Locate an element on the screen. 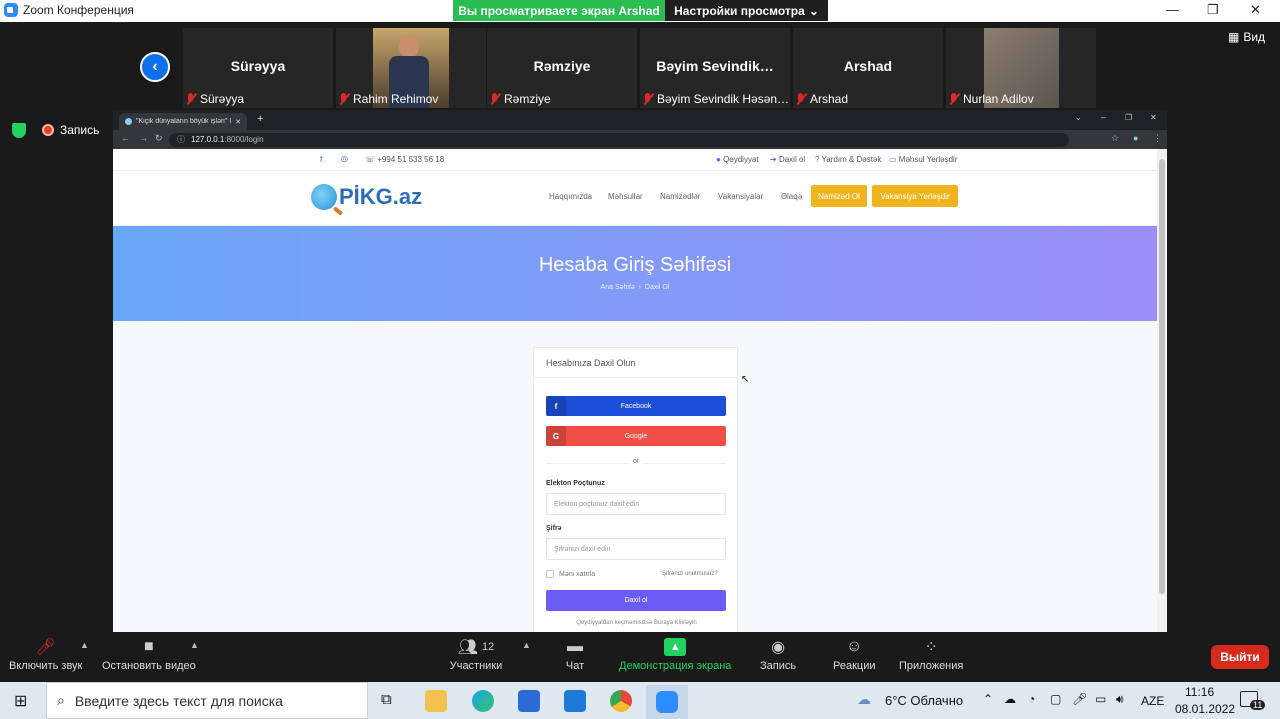 This screenshot has height=719, width=1280. mouse-cursor-icon: ↖ is located at coordinates (745, 379).